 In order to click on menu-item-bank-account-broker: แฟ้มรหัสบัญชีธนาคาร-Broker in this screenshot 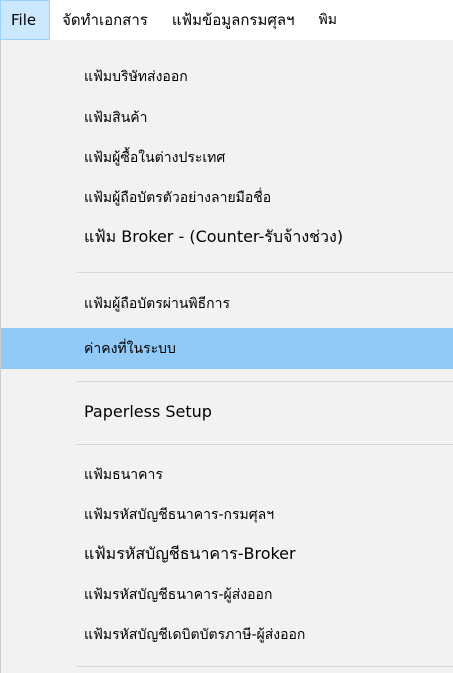, I will do `click(227, 554)`.